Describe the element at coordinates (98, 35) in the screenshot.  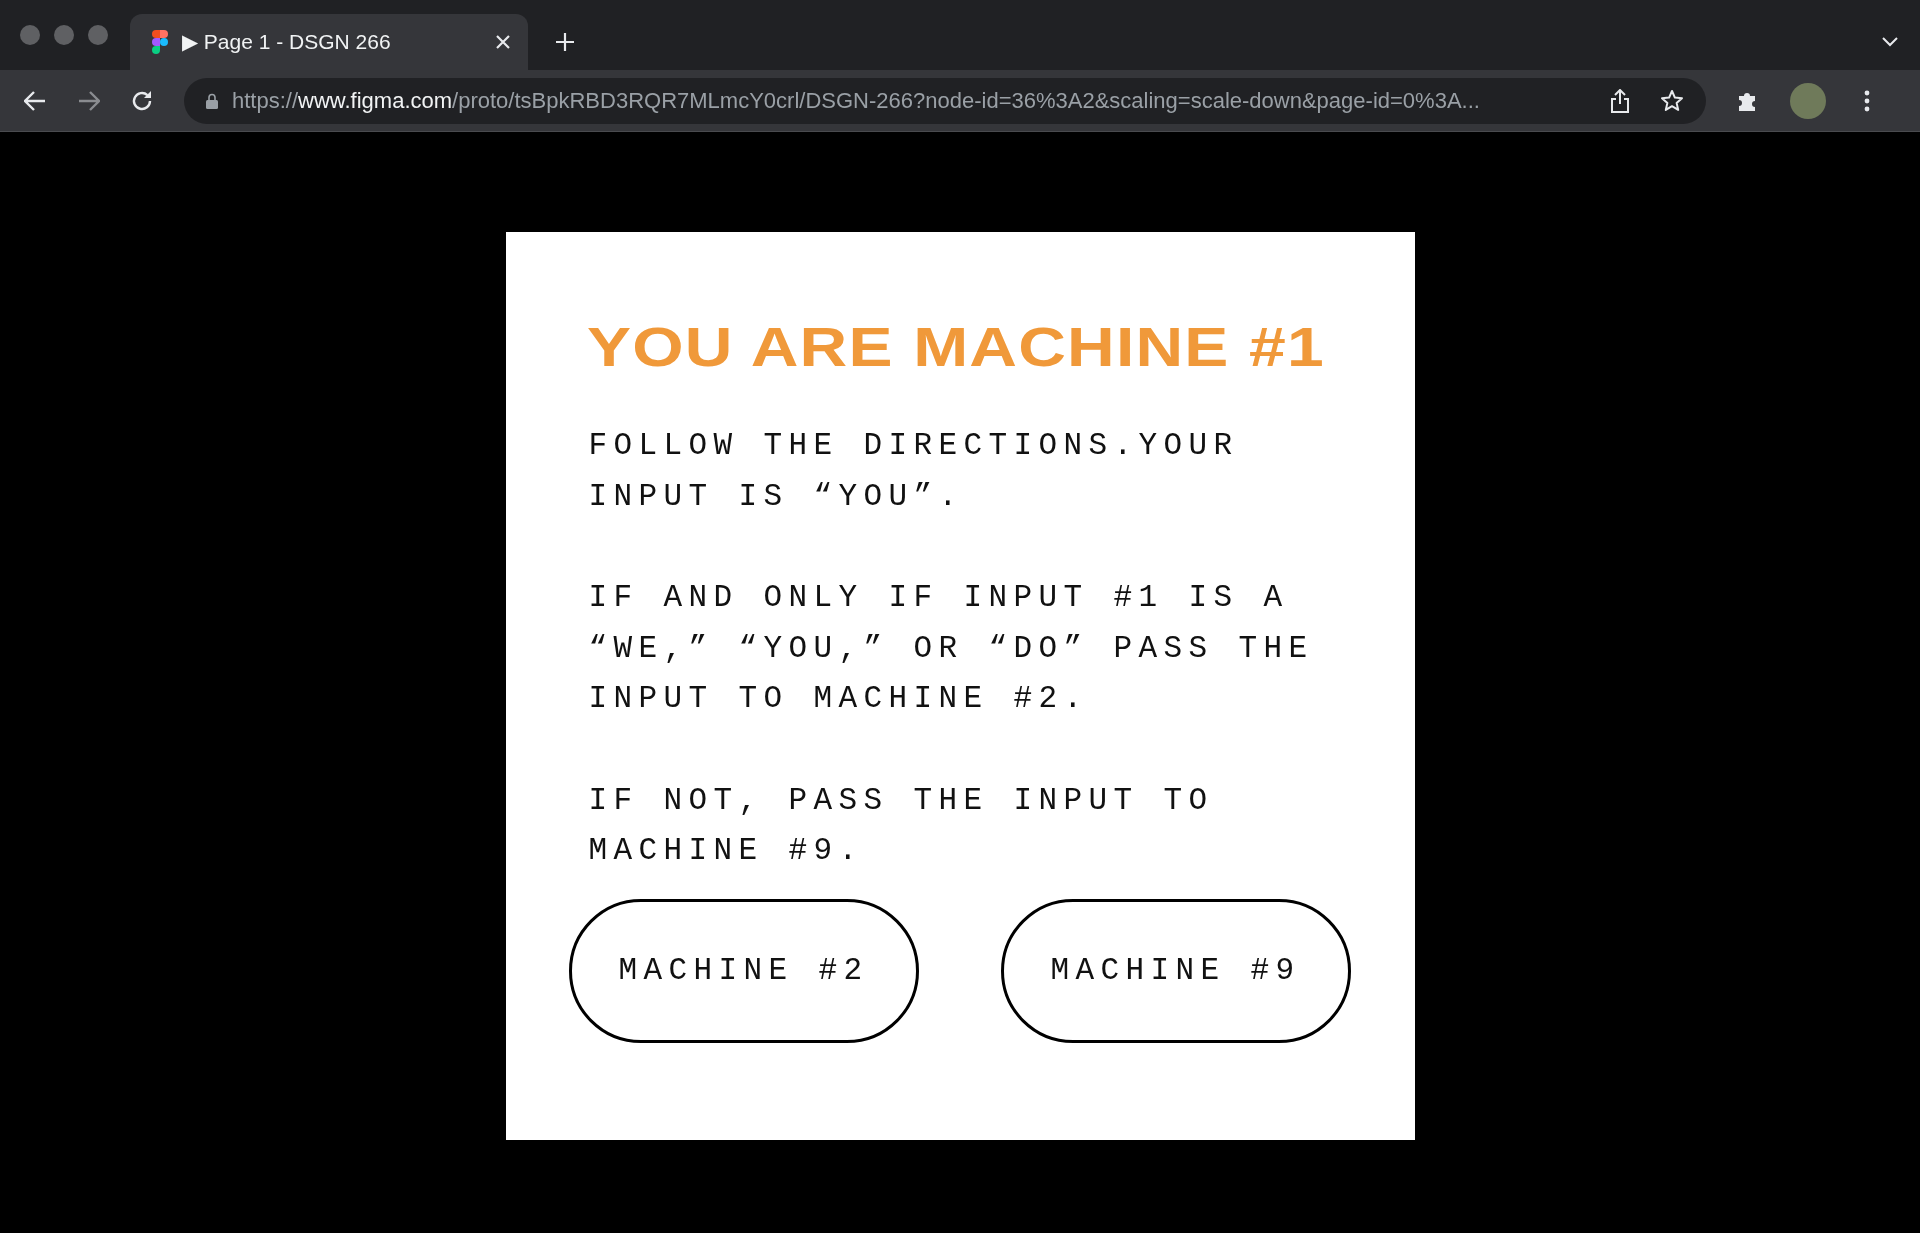
I see `window-maximize-dot` at that location.